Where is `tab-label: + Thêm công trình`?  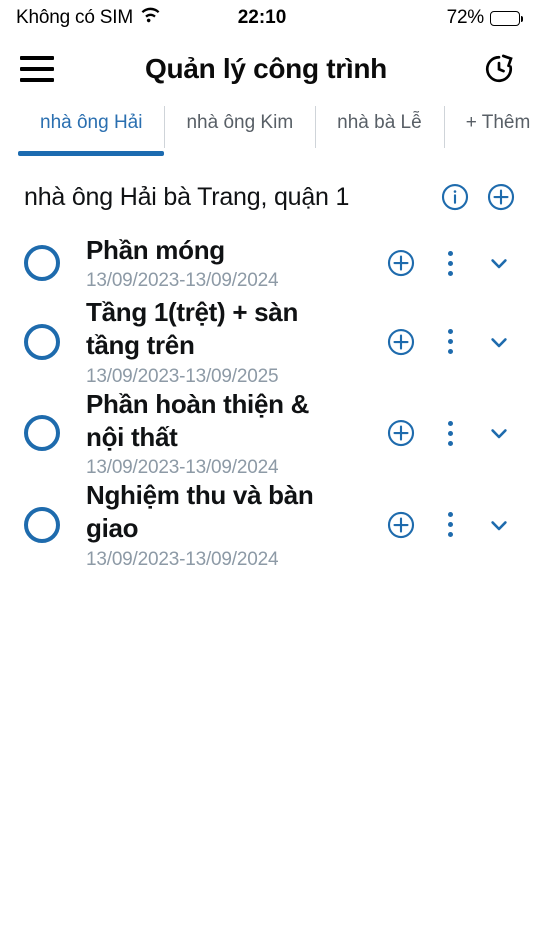
tab-label: + Thêm công trình is located at coordinates (499, 122).